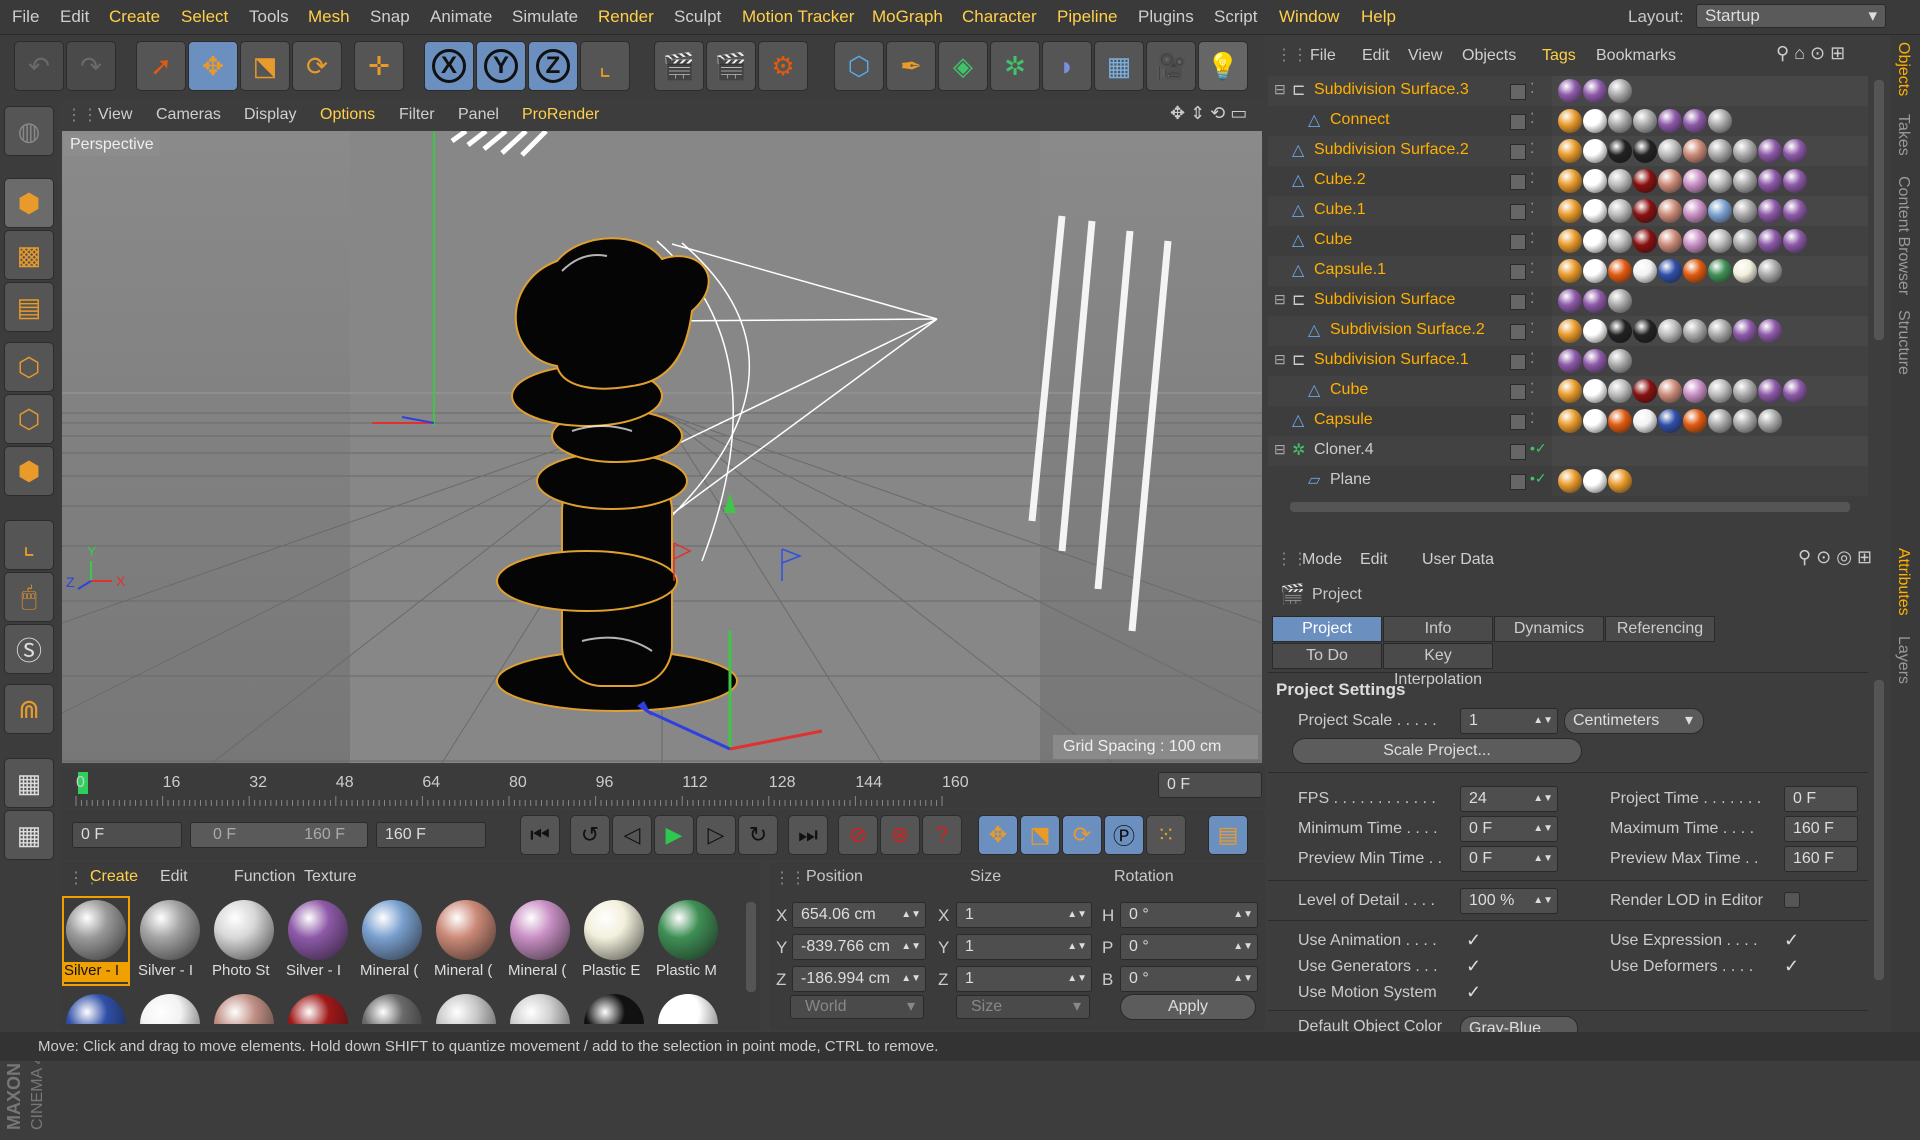 This screenshot has width=1920, height=1140. Describe the element at coordinates (115, 115) in the screenshot. I see `viewport-menu-view: View` at that location.